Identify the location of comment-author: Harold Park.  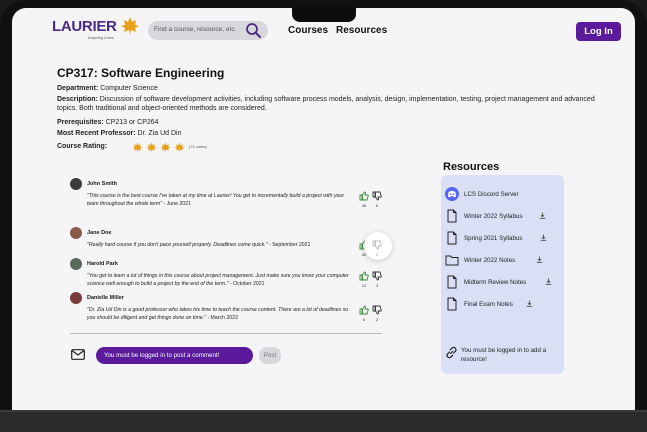
(102, 264).